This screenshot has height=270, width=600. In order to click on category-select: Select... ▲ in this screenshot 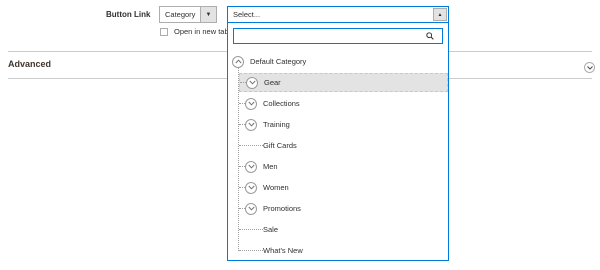, I will do `click(338, 14)`.